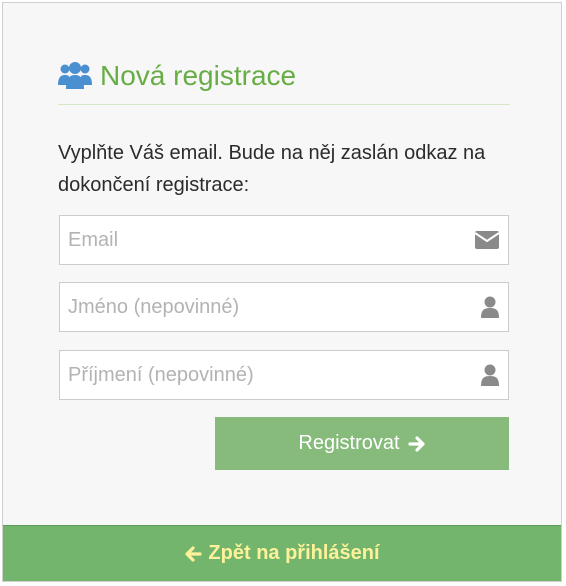  I want to click on users-icon, so click(75, 75).